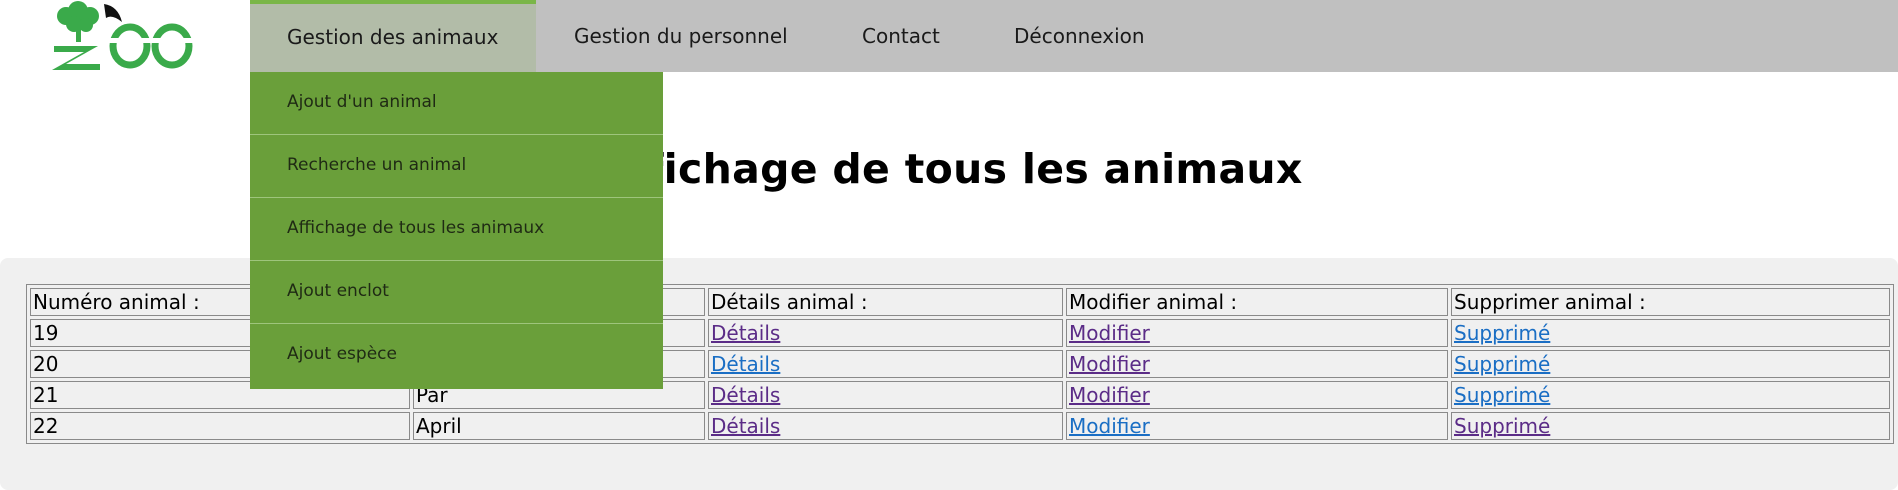 This screenshot has height=490, width=1898. What do you see at coordinates (901, 36) in the screenshot?
I see `nav-contact: Contact` at bounding box center [901, 36].